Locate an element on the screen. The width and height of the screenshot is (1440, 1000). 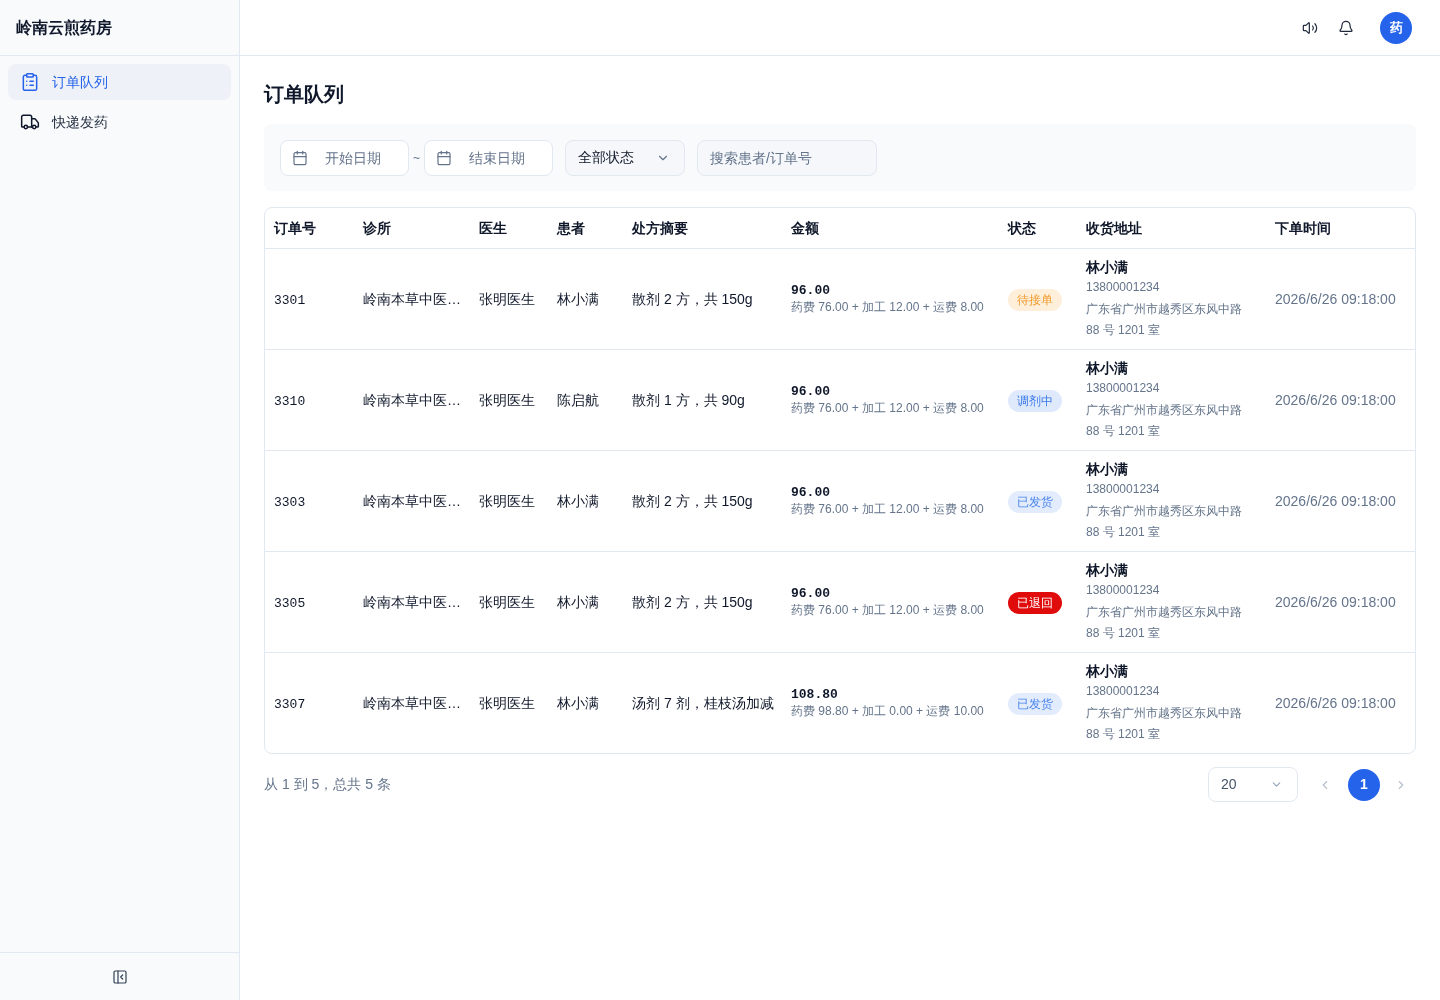
page-title: 订单队列 is located at coordinates (304, 94).